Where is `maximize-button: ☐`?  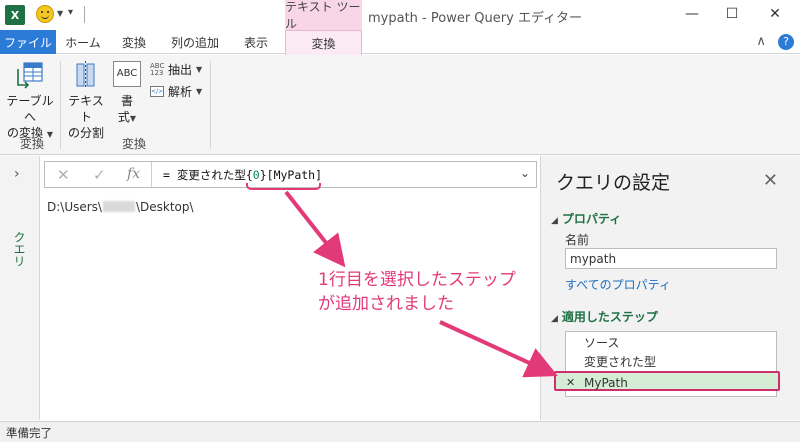 maximize-button: ☐ is located at coordinates (732, 14).